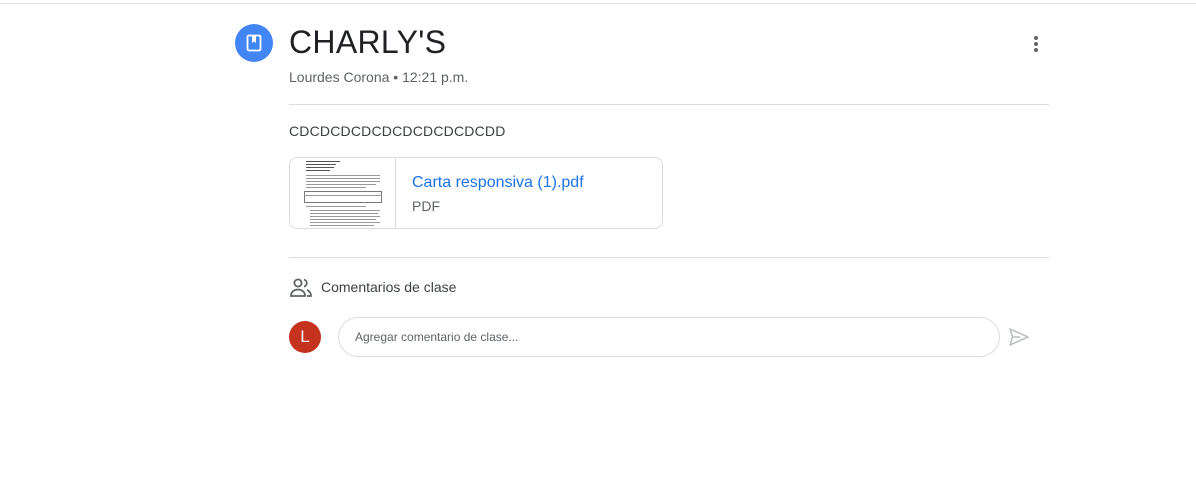 The image size is (1196, 498). Describe the element at coordinates (305, 337) in the screenshot. I see `avatar: L` at that location.